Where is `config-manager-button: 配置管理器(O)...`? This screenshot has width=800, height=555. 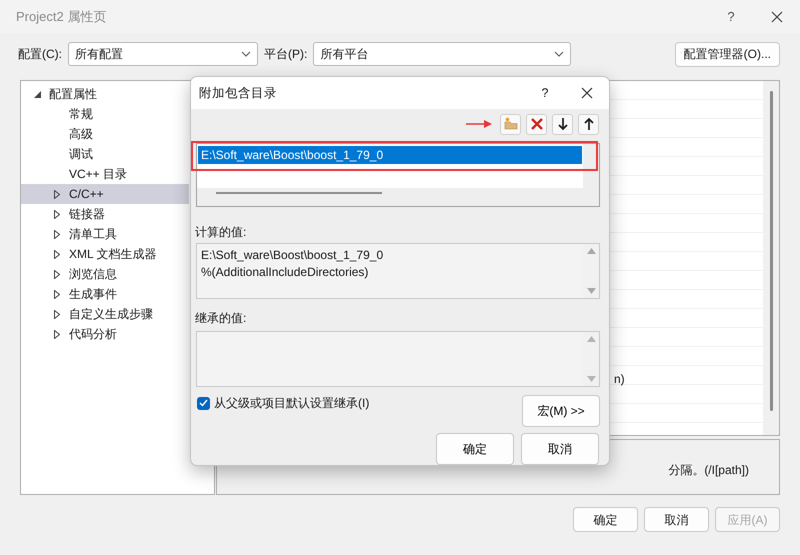
config-manager-button: 配置管理器(O)... is located at coordinates (727, 54).